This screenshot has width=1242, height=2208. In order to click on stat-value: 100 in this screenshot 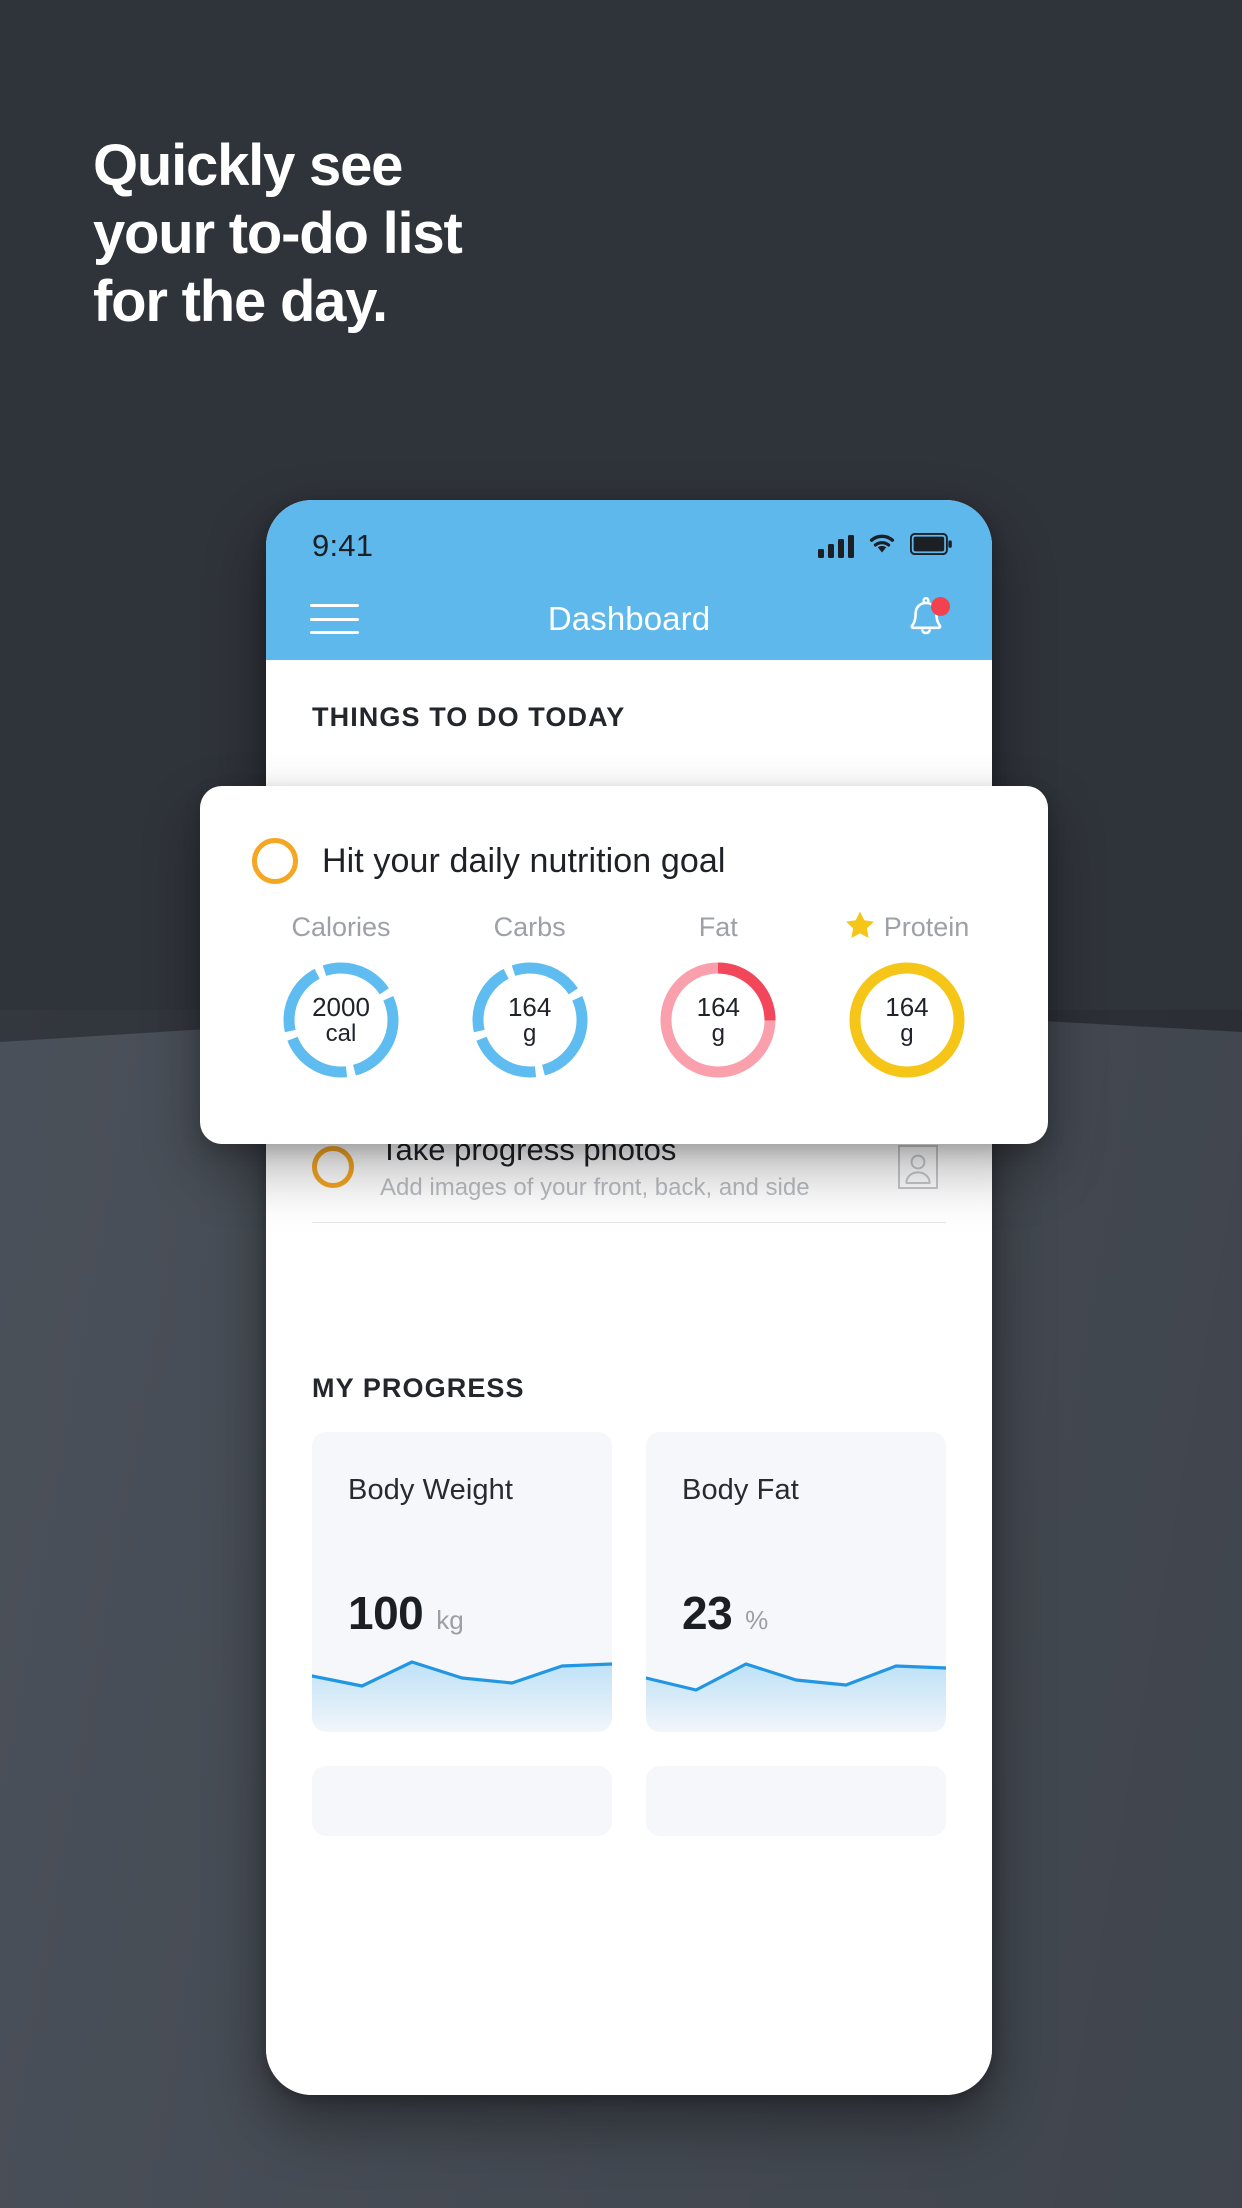, I will do `click(386, 1613)`.